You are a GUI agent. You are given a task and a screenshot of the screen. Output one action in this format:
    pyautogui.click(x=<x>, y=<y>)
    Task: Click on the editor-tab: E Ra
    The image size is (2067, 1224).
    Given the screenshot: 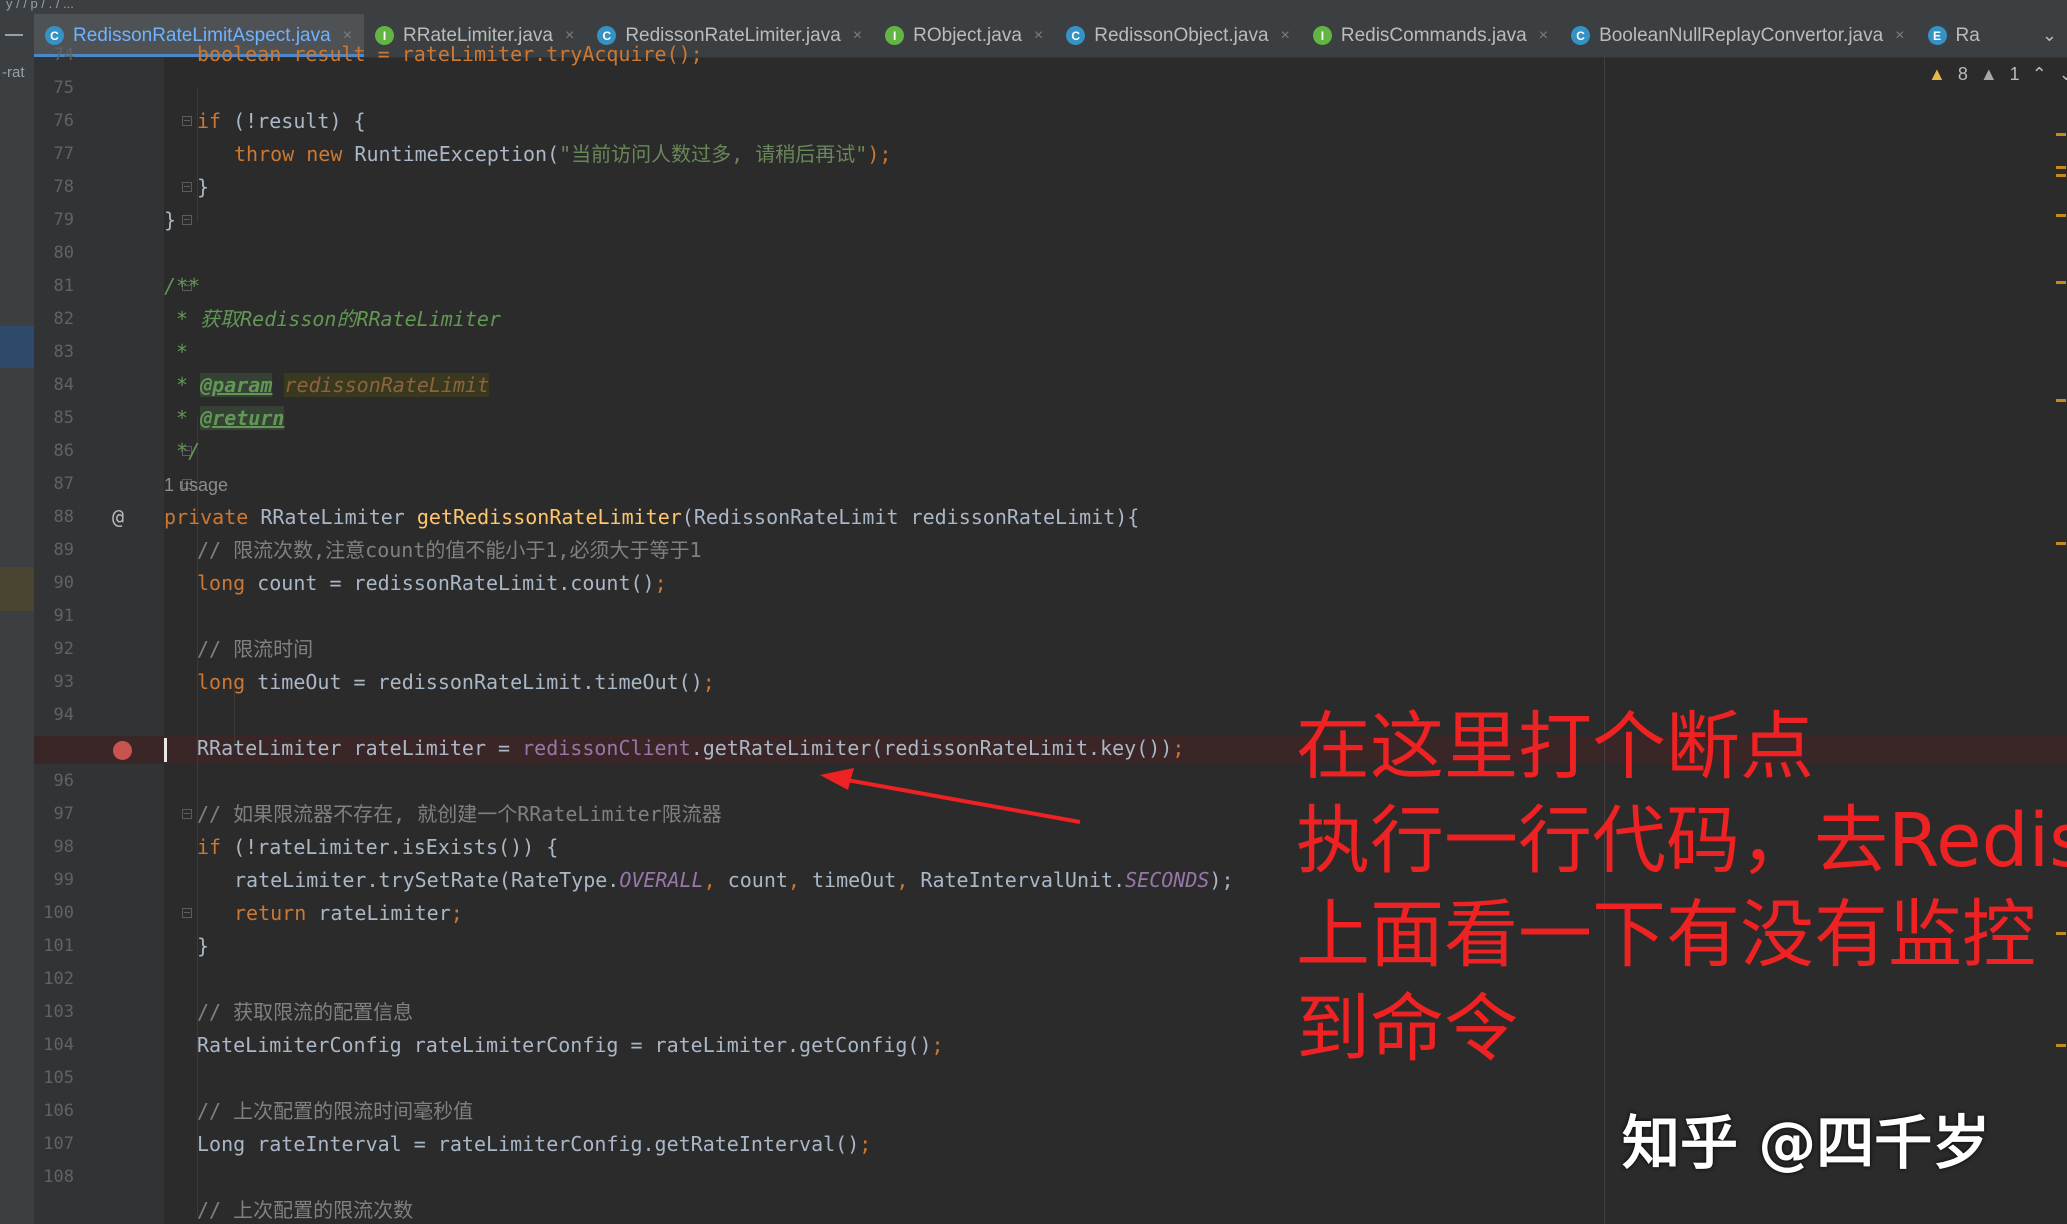 What is the action you would take?
    pyautogui.click(x=1954, y=35)
    